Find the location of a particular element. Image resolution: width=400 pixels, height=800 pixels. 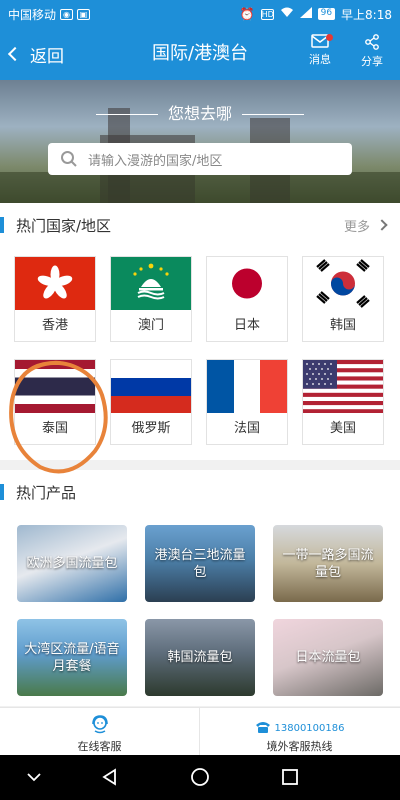

share-label: 分享 is located at coordinates (372, 61).